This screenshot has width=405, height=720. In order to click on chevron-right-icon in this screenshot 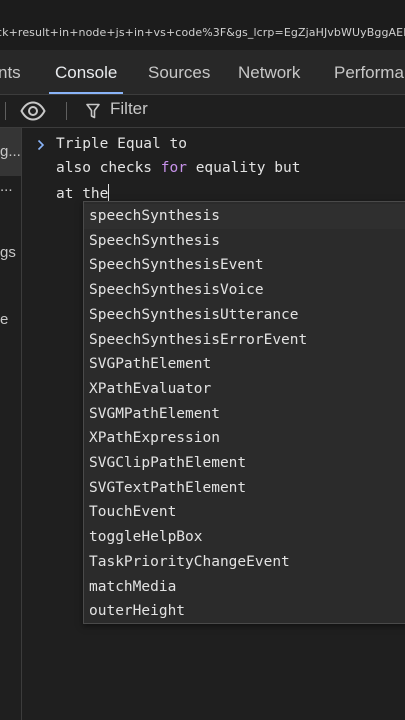, I will do `click(41, 145)`.